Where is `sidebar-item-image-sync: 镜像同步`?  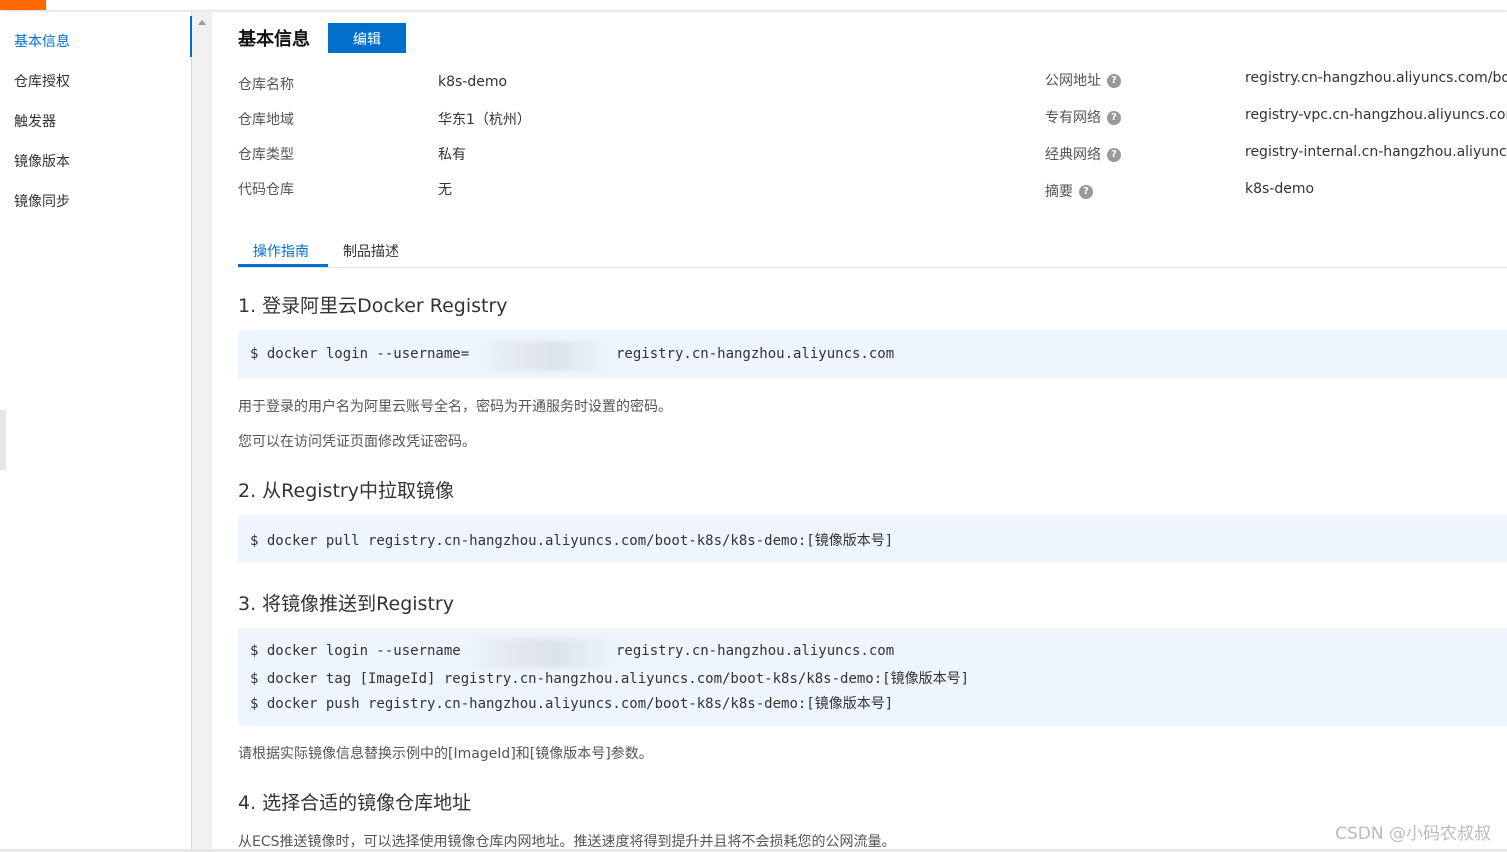
sidebar-item-image-sync: 镜像同步 is located at coordinates (42, 201).